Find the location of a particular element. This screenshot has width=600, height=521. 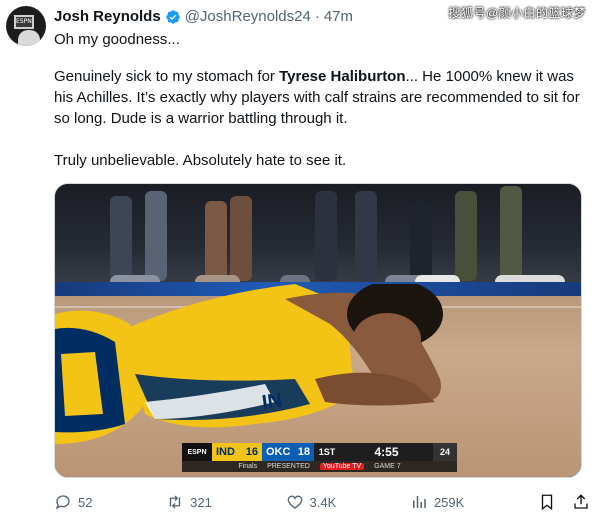

like-icon is located at coordinates (294, 502).